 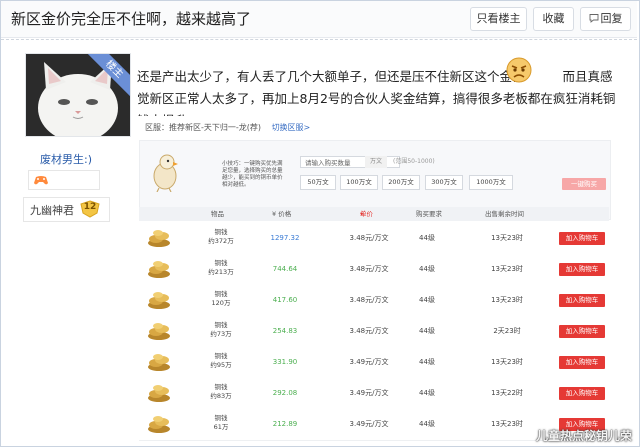 I want to click on buy-one-click-button: 一键购买, so click(x=584, y=184).